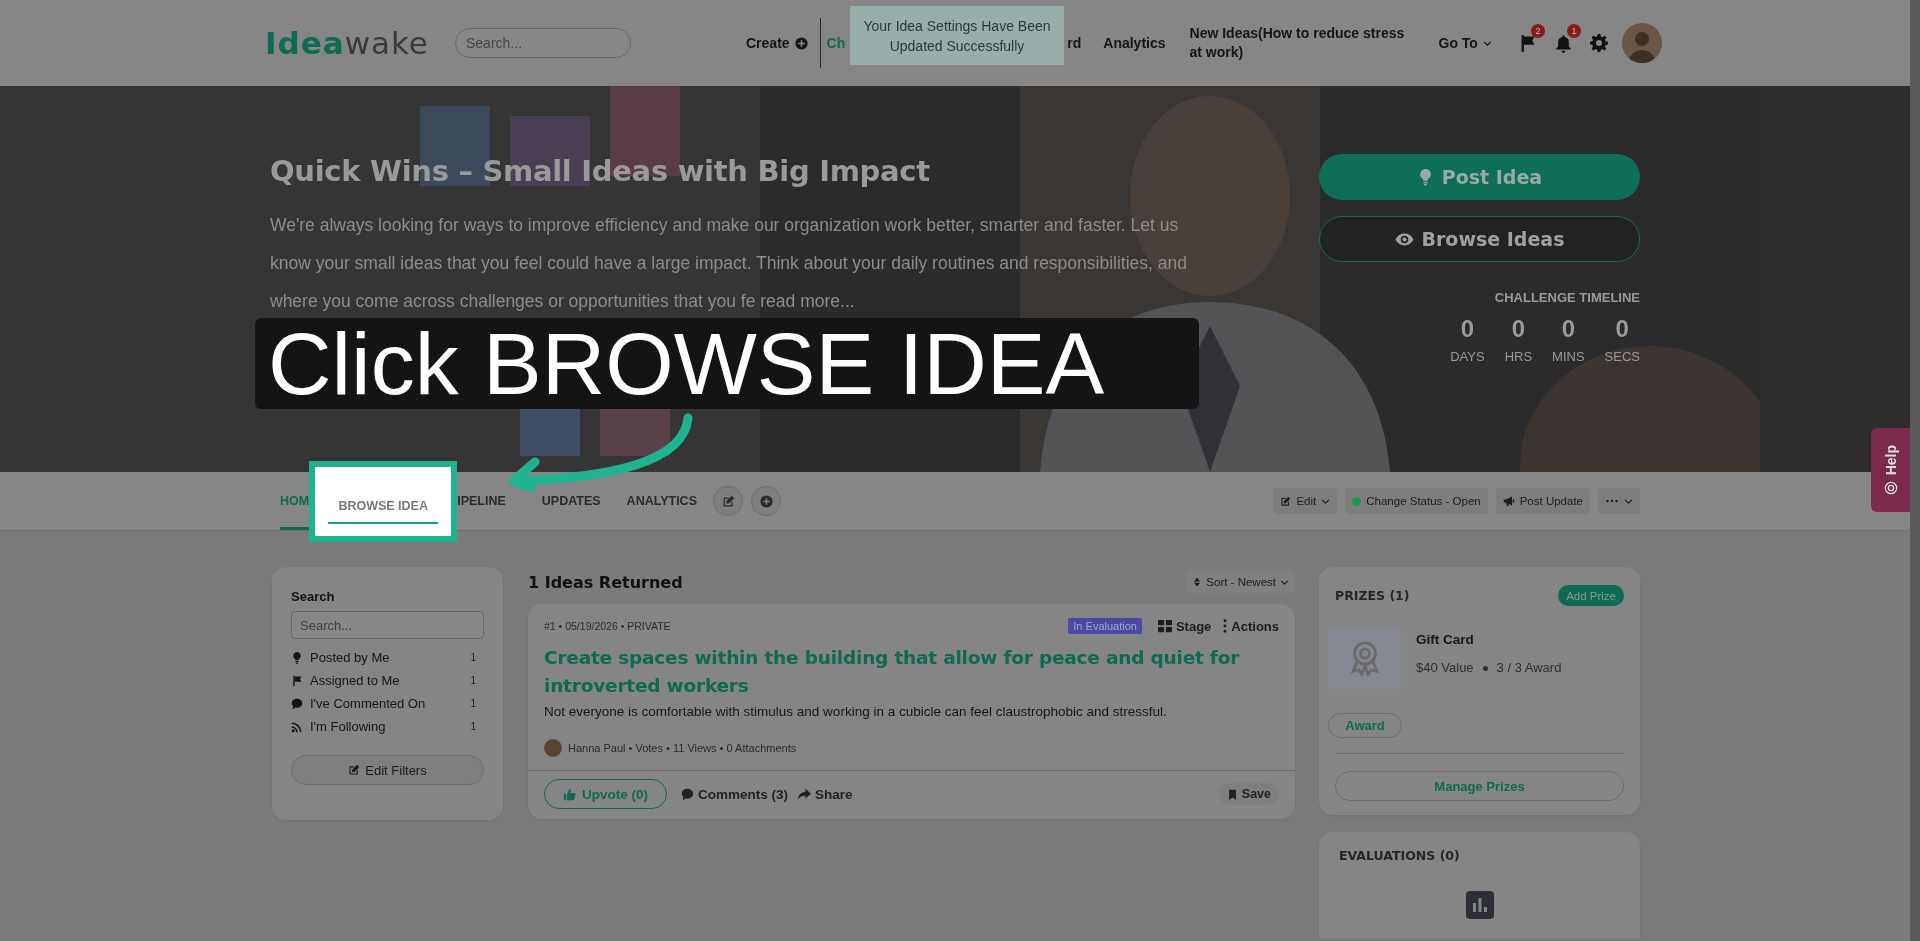 This screenshot has width=1920, height=941. Describe the element at coordinates (661, 501) in the screenshot. I see `tab: ANALYTICS` at that location.